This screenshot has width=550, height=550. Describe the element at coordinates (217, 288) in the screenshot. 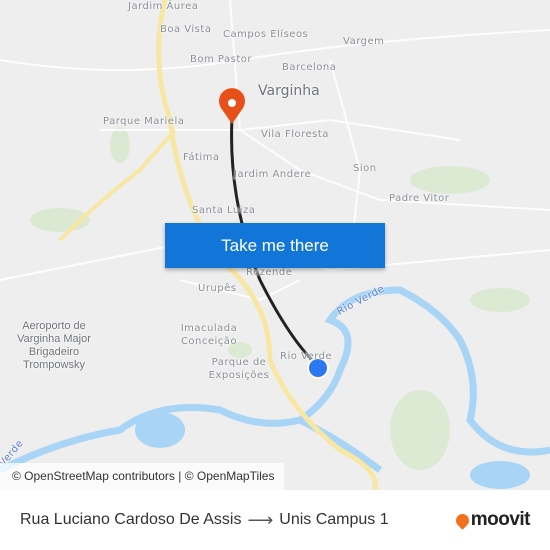

I see `map-label: Urupês` at that location.